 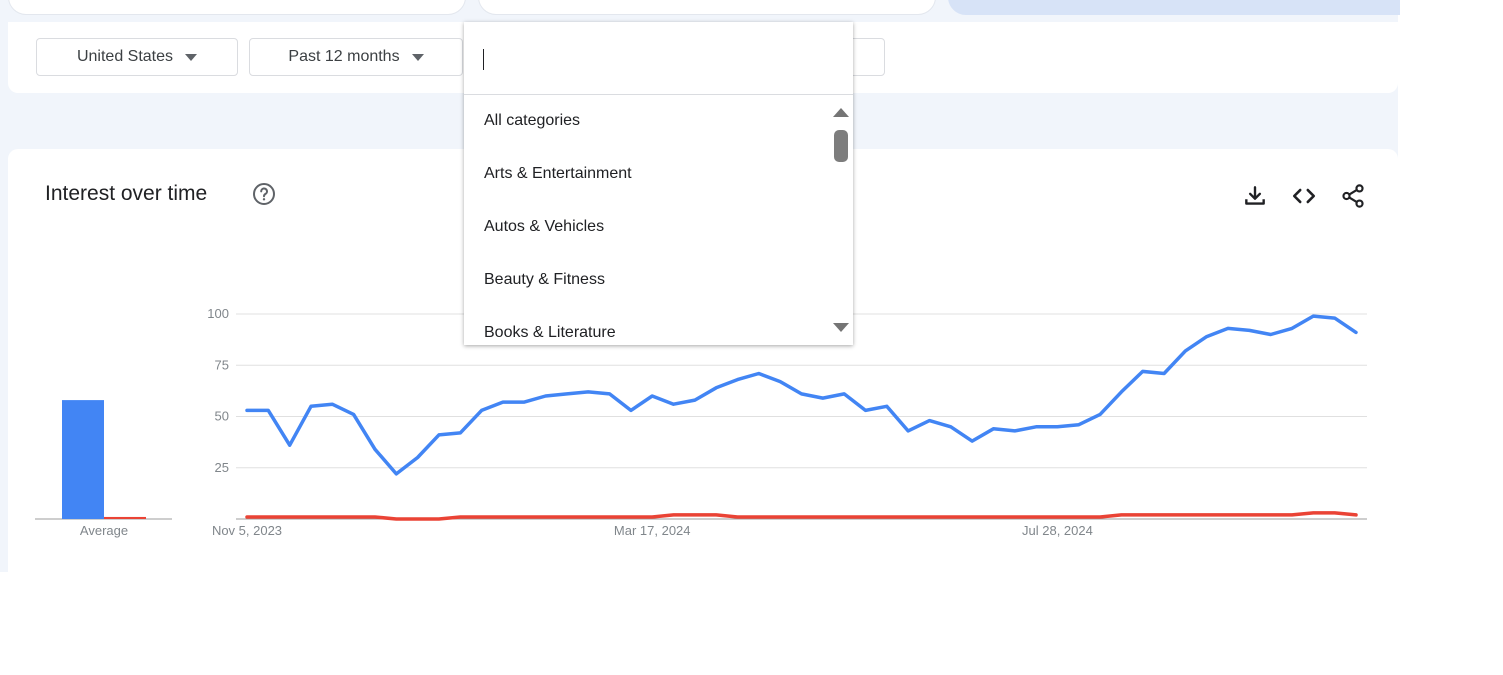 I want to click on category-option-beauty-fitness: Beauty & Fitness, so click(x=544, y=280).